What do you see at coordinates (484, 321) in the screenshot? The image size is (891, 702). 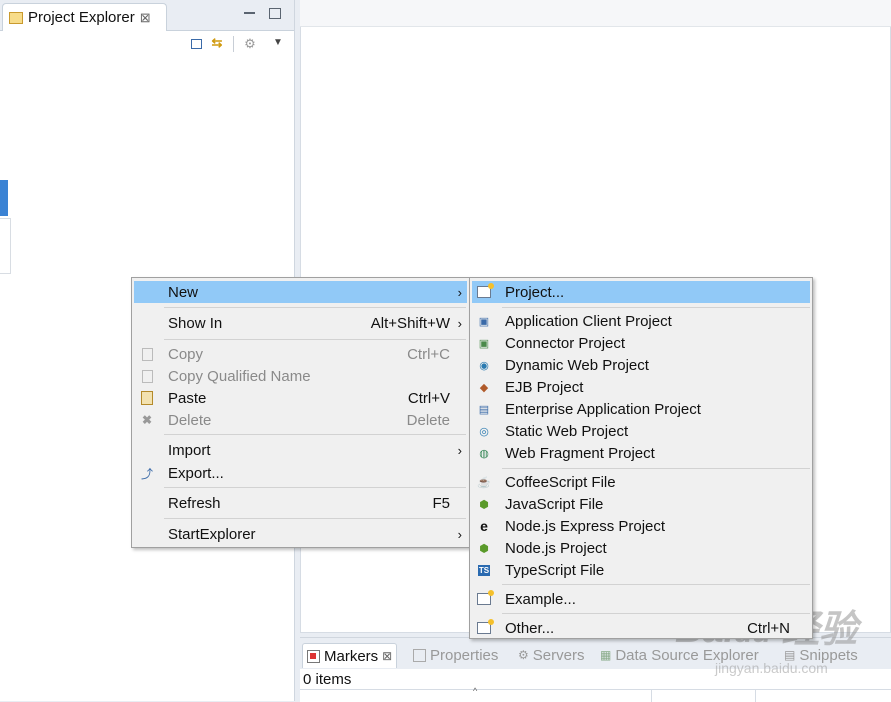 I see `application-client-icon: ▣` at bounding box center [484, 321].